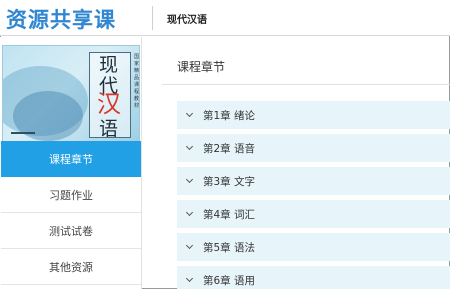 This screenshot has height=289, width=450. I want to click on sidebar-item-tests: 测试试卷, so click(71, 231).